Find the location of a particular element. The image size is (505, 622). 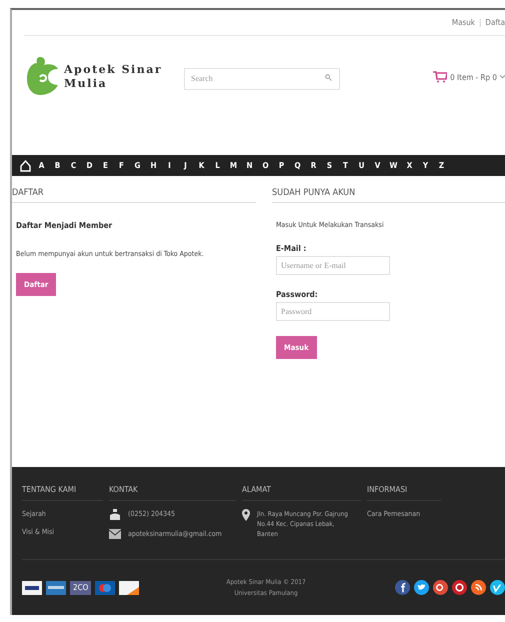

letter-link: C is located at coordinates (73, 165).